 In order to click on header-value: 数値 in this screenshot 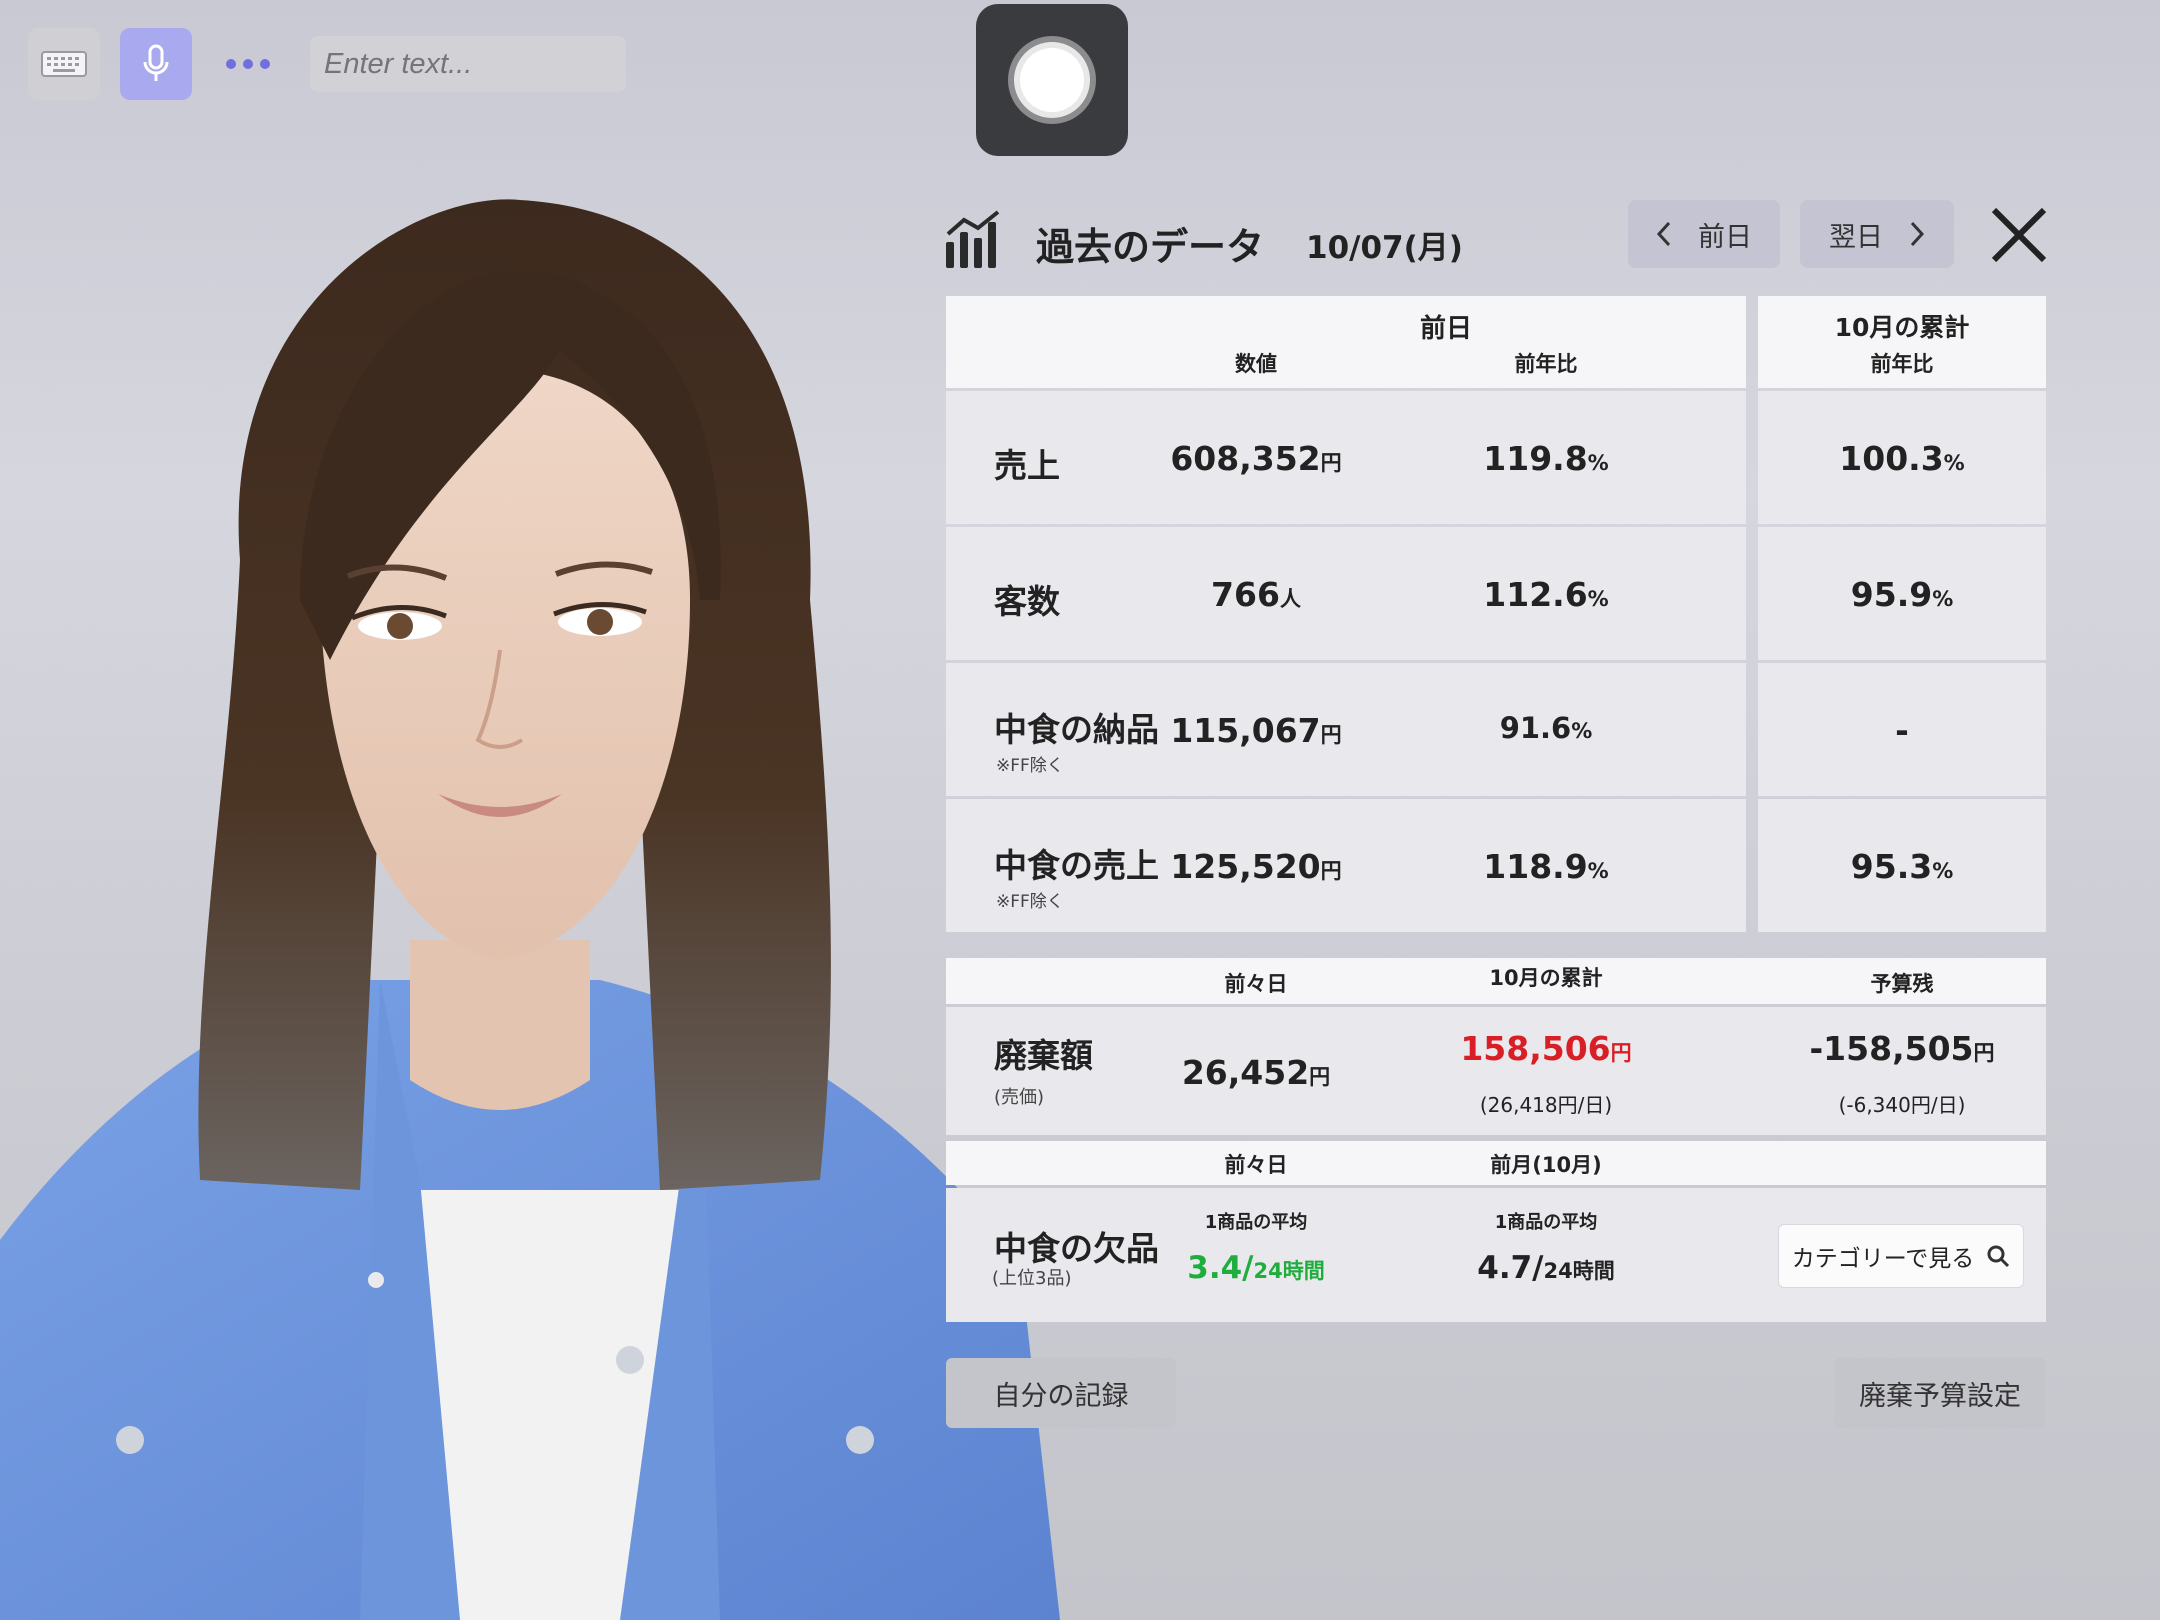, I will do `click(1256, 364)`.